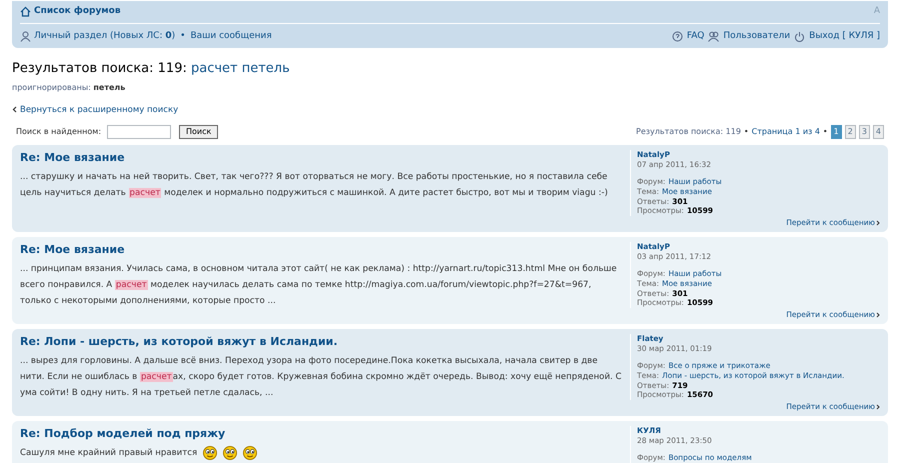 The image size is (900, 463). Describe the element at coordinates (109, 453) in the screenshot. I see `post-excerpt: Сашуля мне крайний правый нравится` at that location.